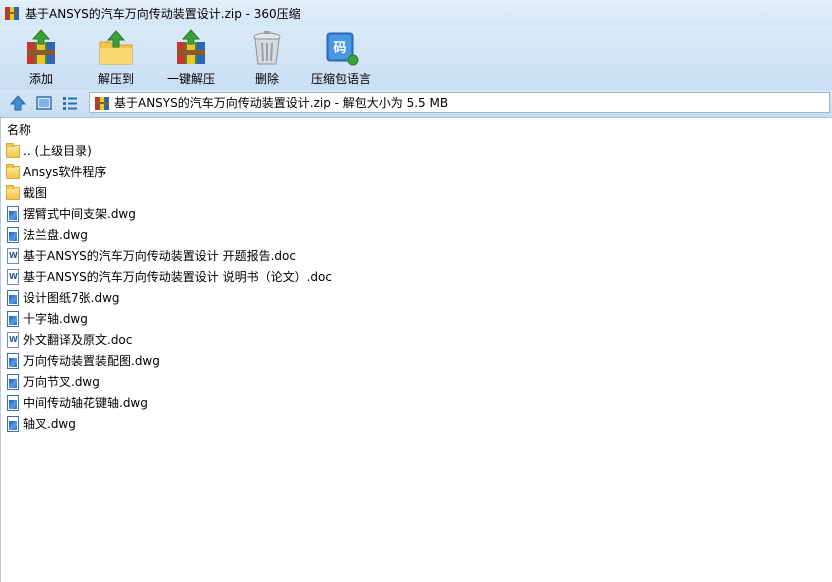 This screenshot has height=582, width=832. I want to click on file-name: 中间传动轴花键轴.dwg, so click(85, 403).